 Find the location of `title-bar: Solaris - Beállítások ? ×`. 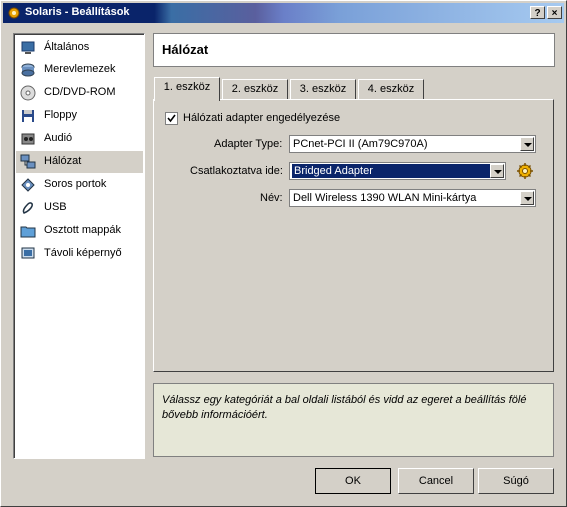

title-bar: Solaris - Beállítások ? × is located at coordinates (283, 13).